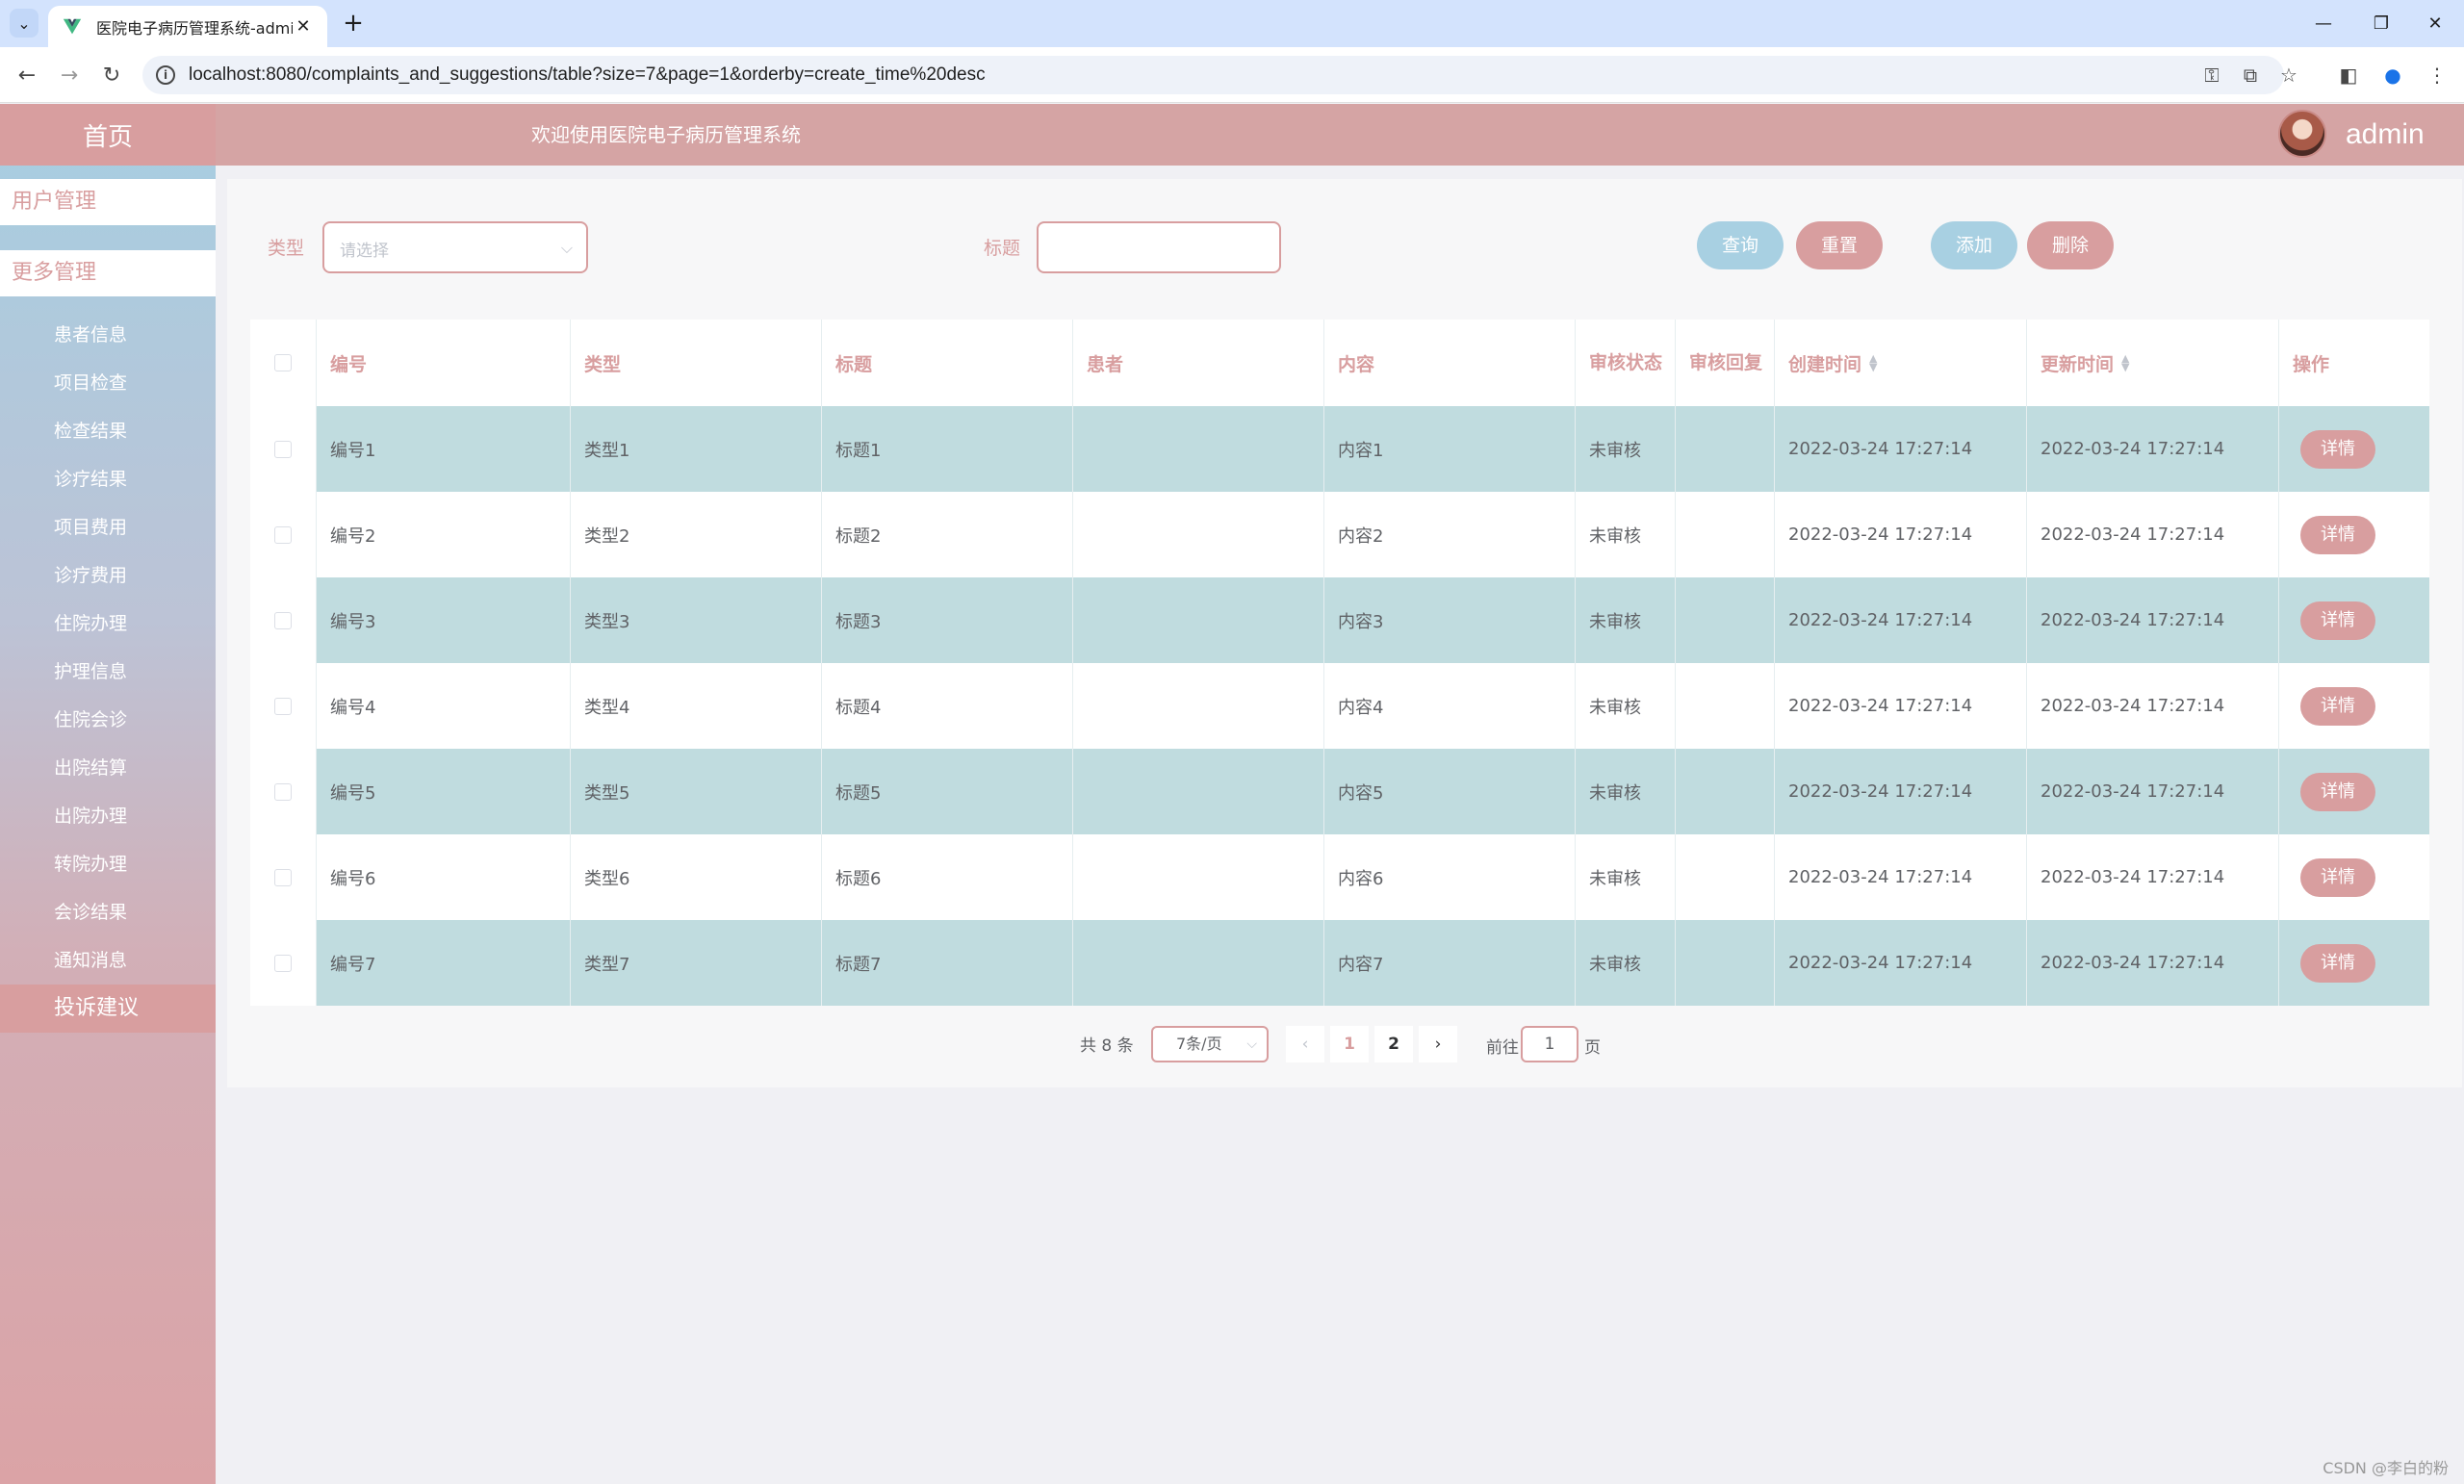 The width and height of the screenshot is (2464, 1484). Describe the element at coordinates (2288, 76) in the screenshot. I see `bookmark-star-icon: ☆` at that location.